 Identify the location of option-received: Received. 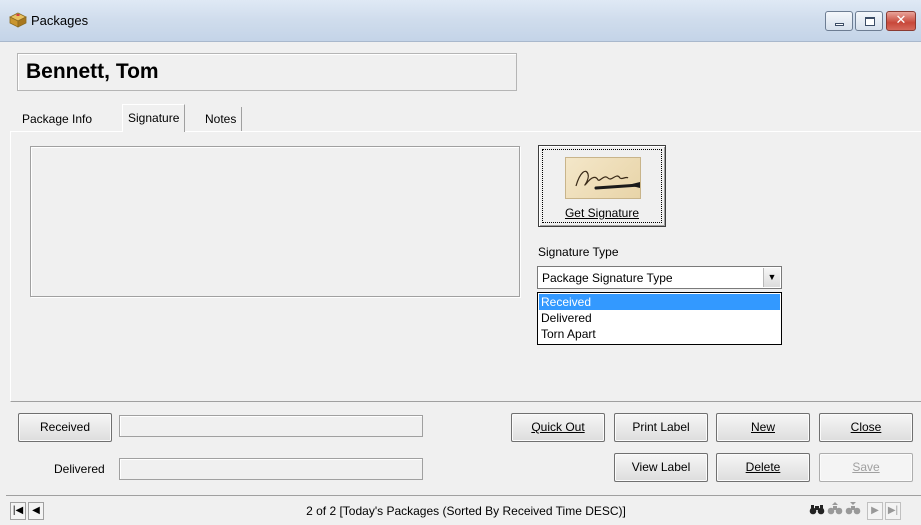
(659, 302).